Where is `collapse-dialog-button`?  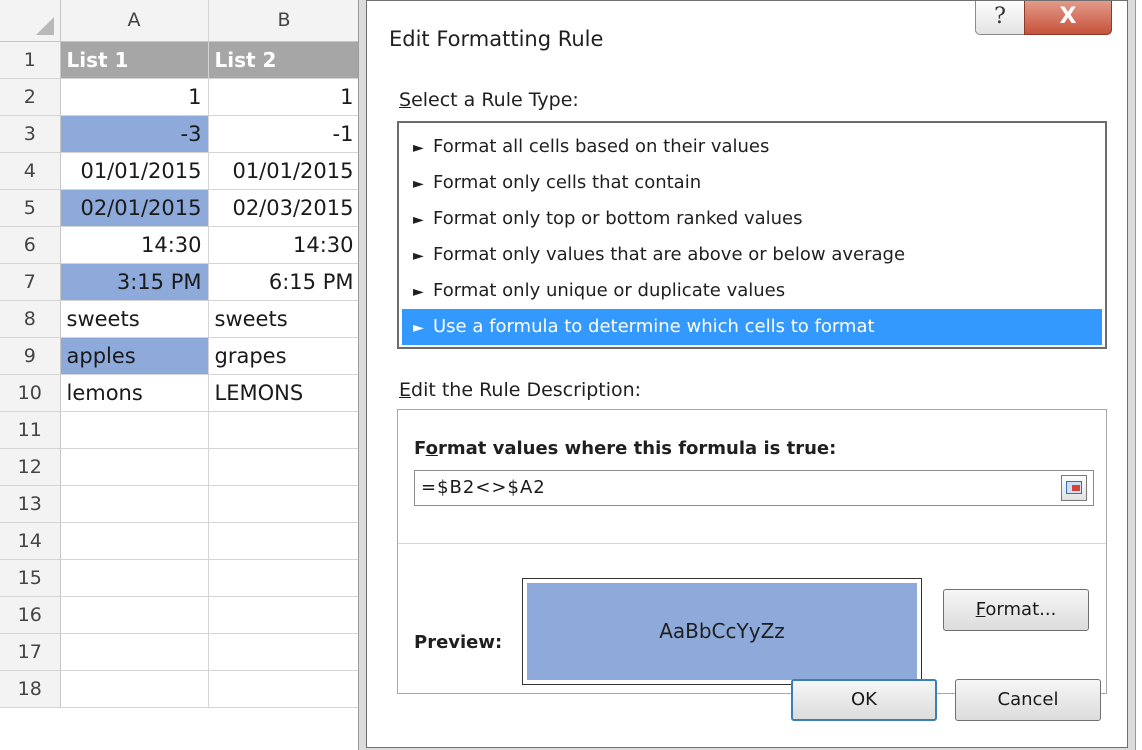
collapse-dialog-button is located at coordinates (1074, 488).